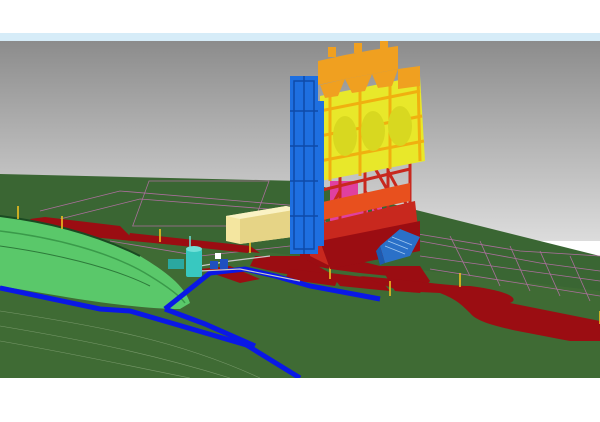 Image resolution: width=600 pixels, height=422 pixels. Describe the element at coordinates (300, 400) in the screenshot. I see `window-bottom-margin` at that location.